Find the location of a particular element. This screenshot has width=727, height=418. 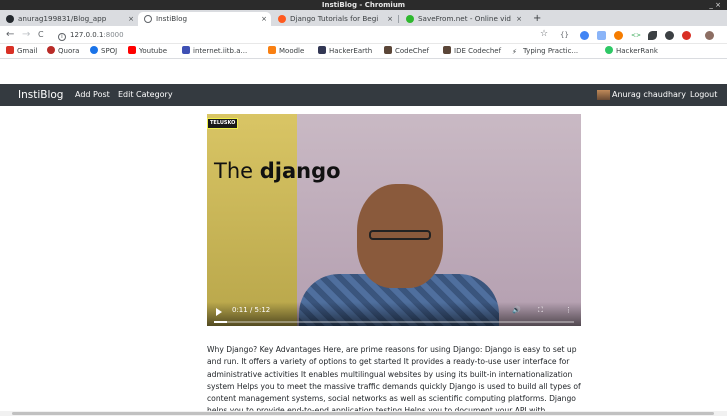

horizontal-scrollbar is located at coordinates (363, 413).